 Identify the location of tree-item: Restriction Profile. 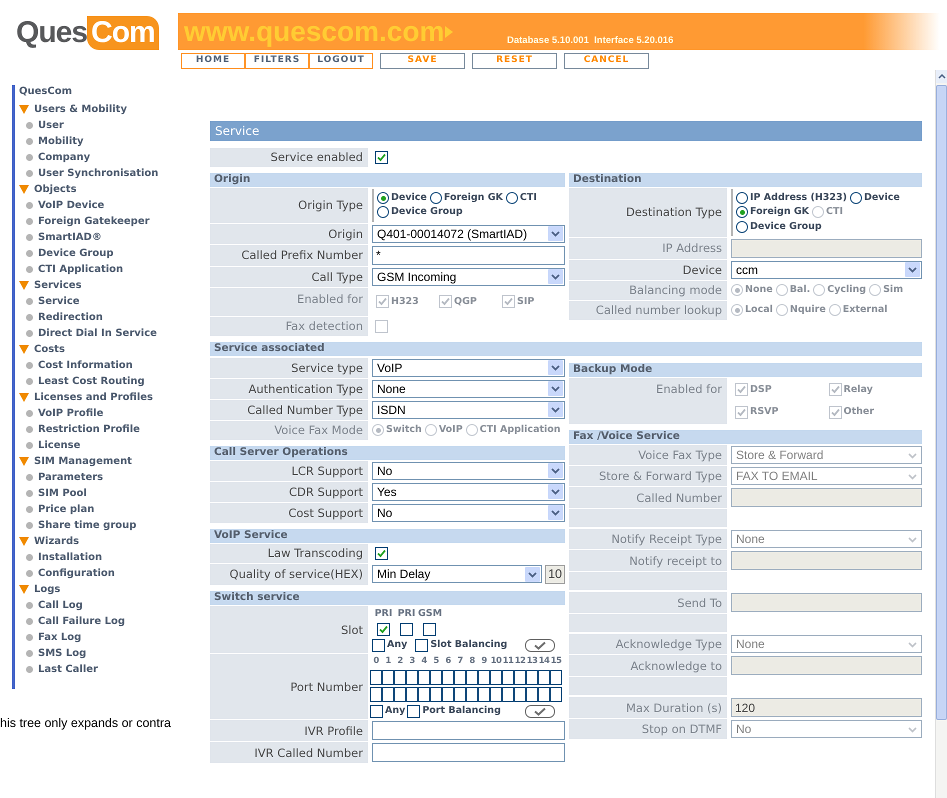
(89, 429).